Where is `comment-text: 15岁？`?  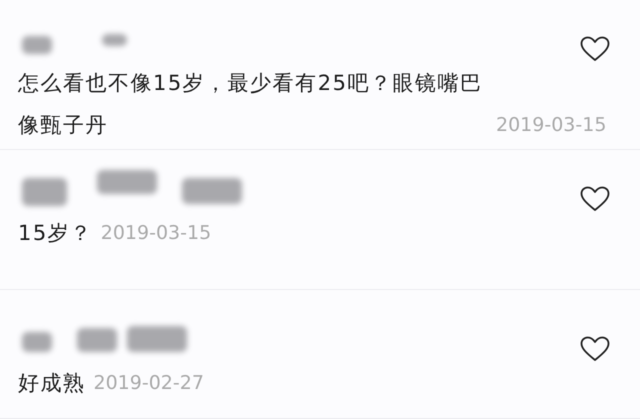 comment-text: 15岁？ is located at coordinates (55, 233).